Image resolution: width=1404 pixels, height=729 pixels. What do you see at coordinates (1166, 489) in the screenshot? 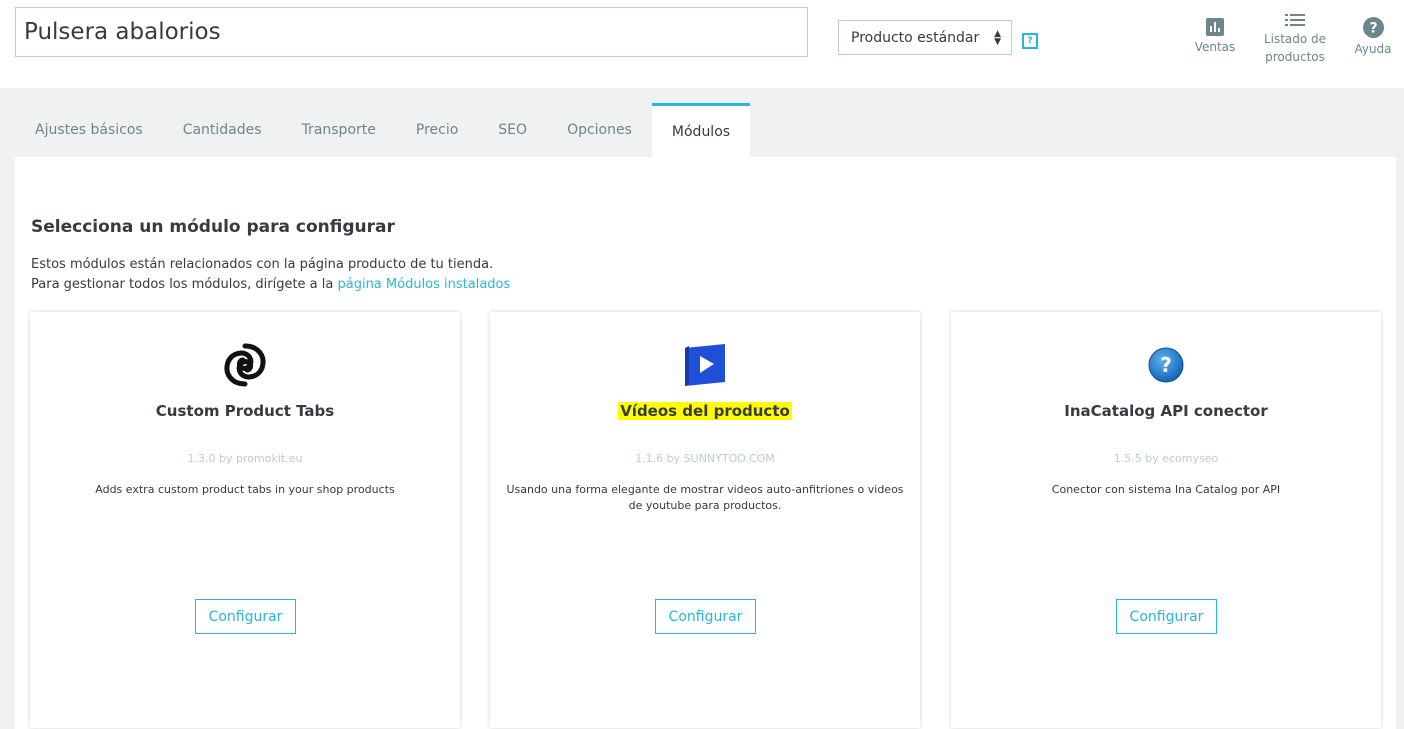
I see `module-description: Conector con sistema Ina Catalog por API` at bounding box center [1166, 489].